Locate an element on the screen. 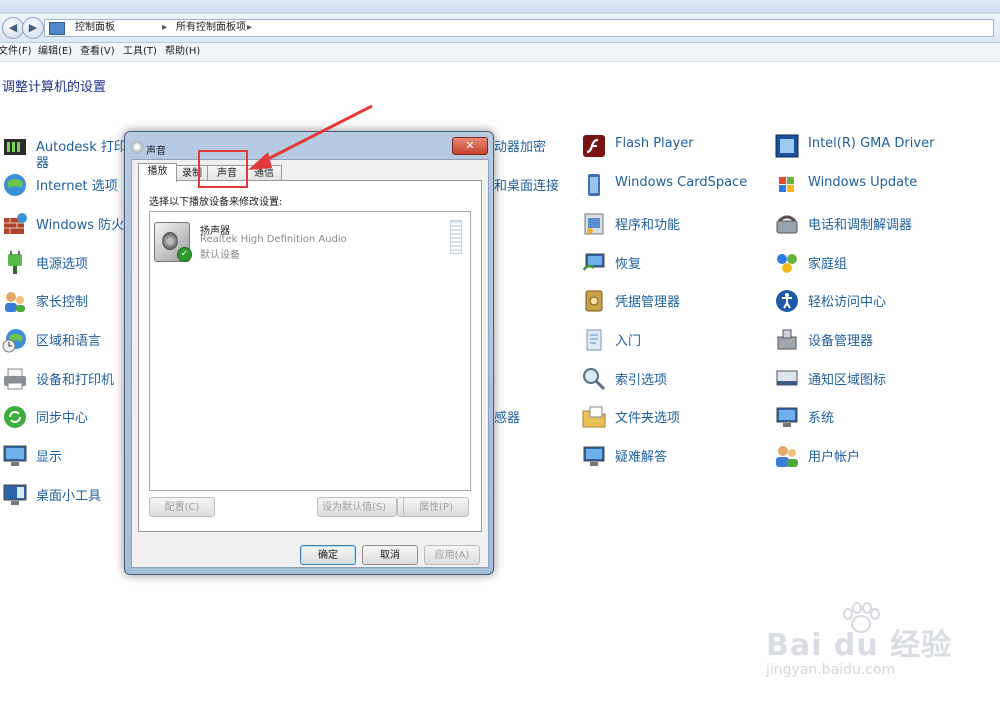 This screenshot has height=707, width=1000. printer-manager-icon is located at coordinates (15, 147).